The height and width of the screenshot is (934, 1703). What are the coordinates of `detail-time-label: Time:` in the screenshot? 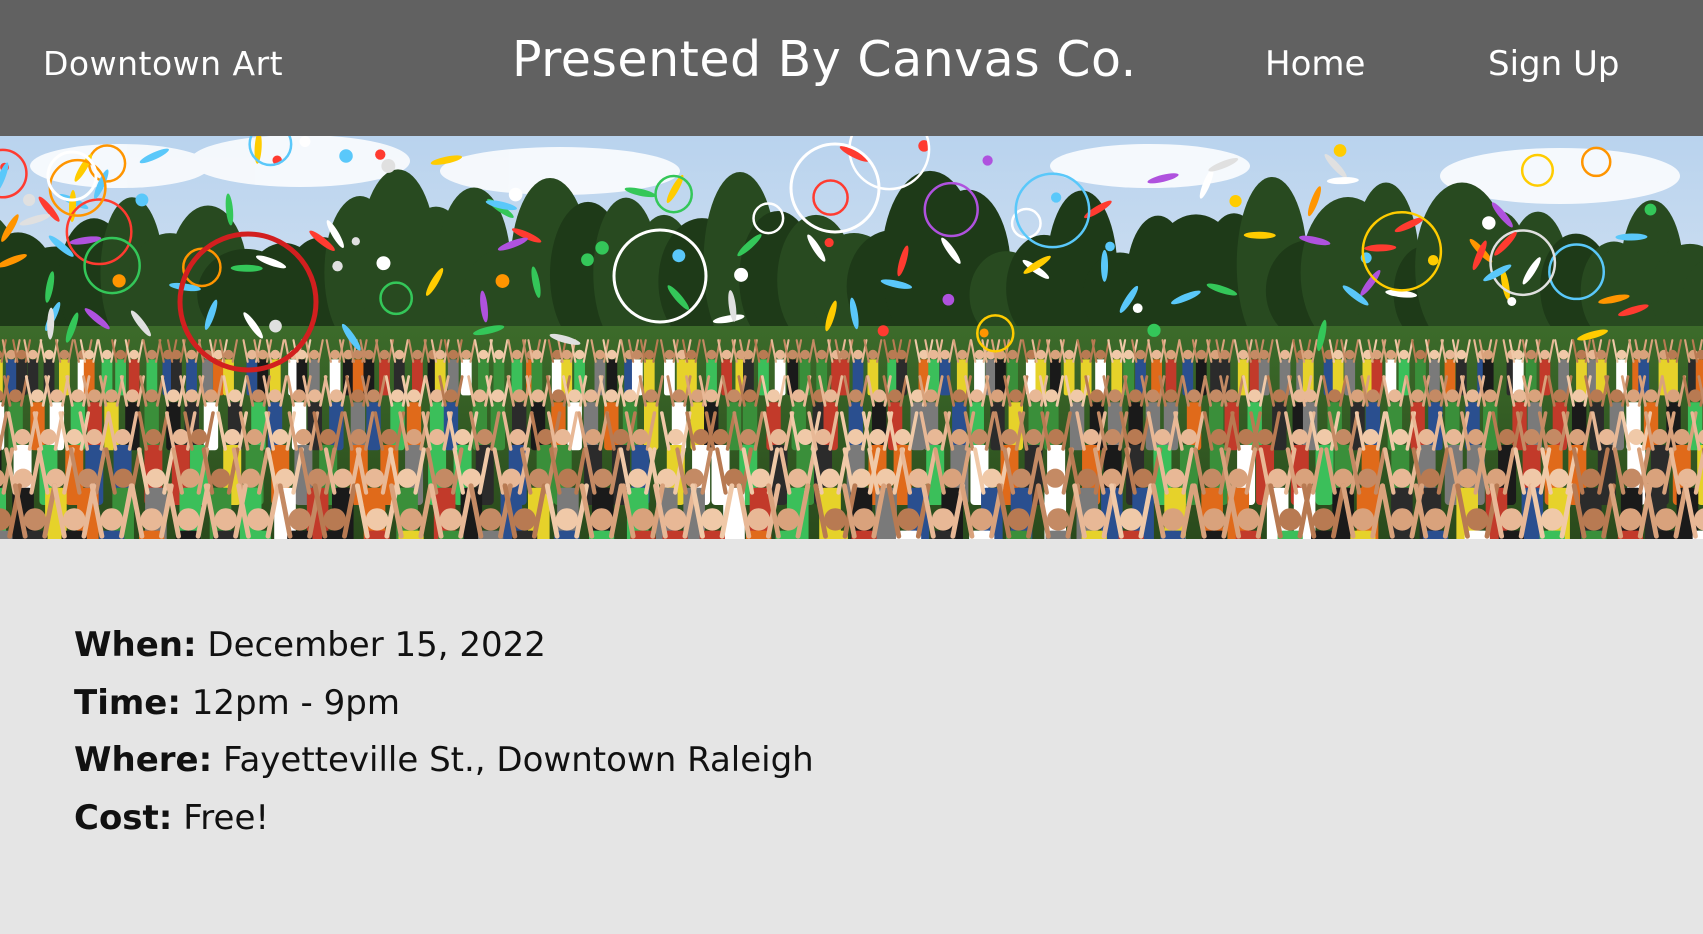 It's located at (127, 702).